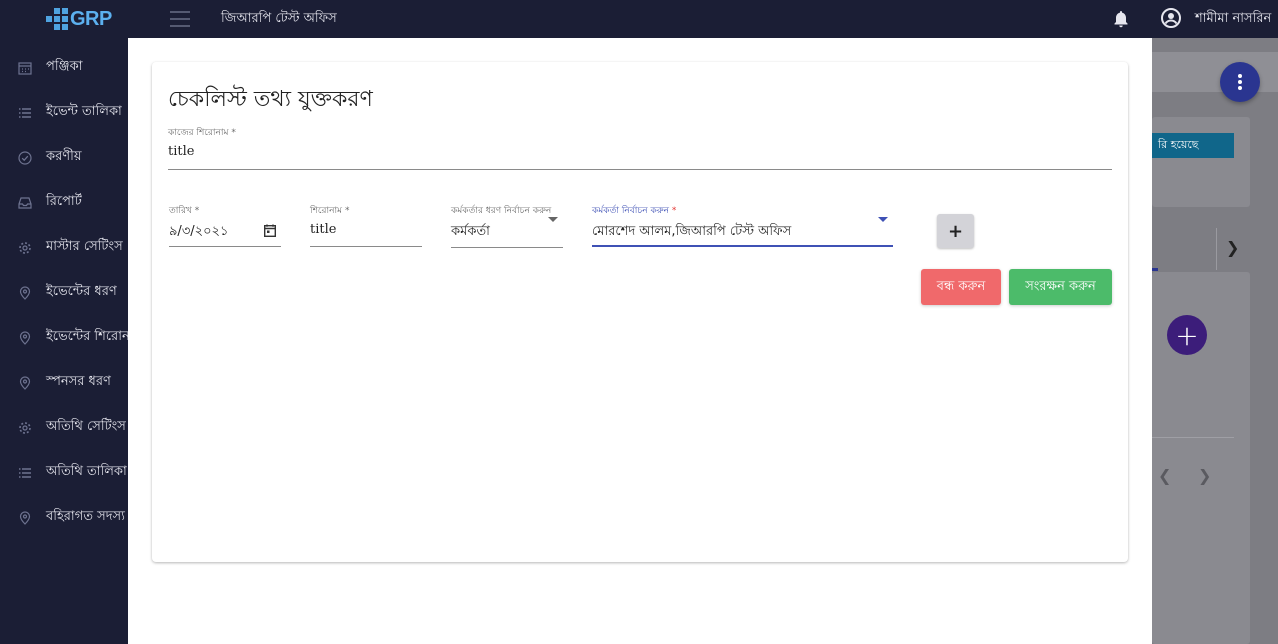 This screenshot has width=1278, height=644. I want to click on officer-type-underline, so click(507, 247).